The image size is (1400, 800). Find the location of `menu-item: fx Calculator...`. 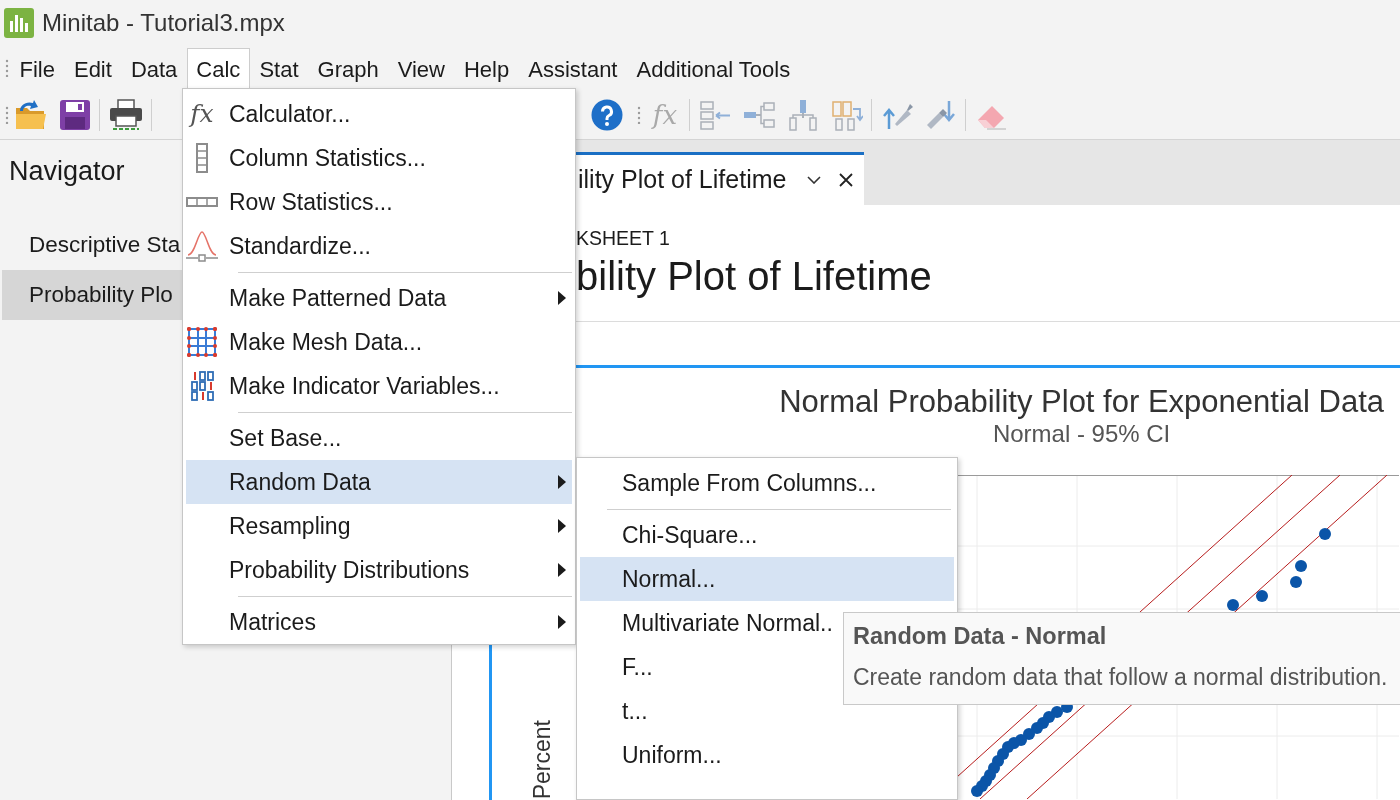

menu-item: fx Calculator... is located at coordinates (379, 114).